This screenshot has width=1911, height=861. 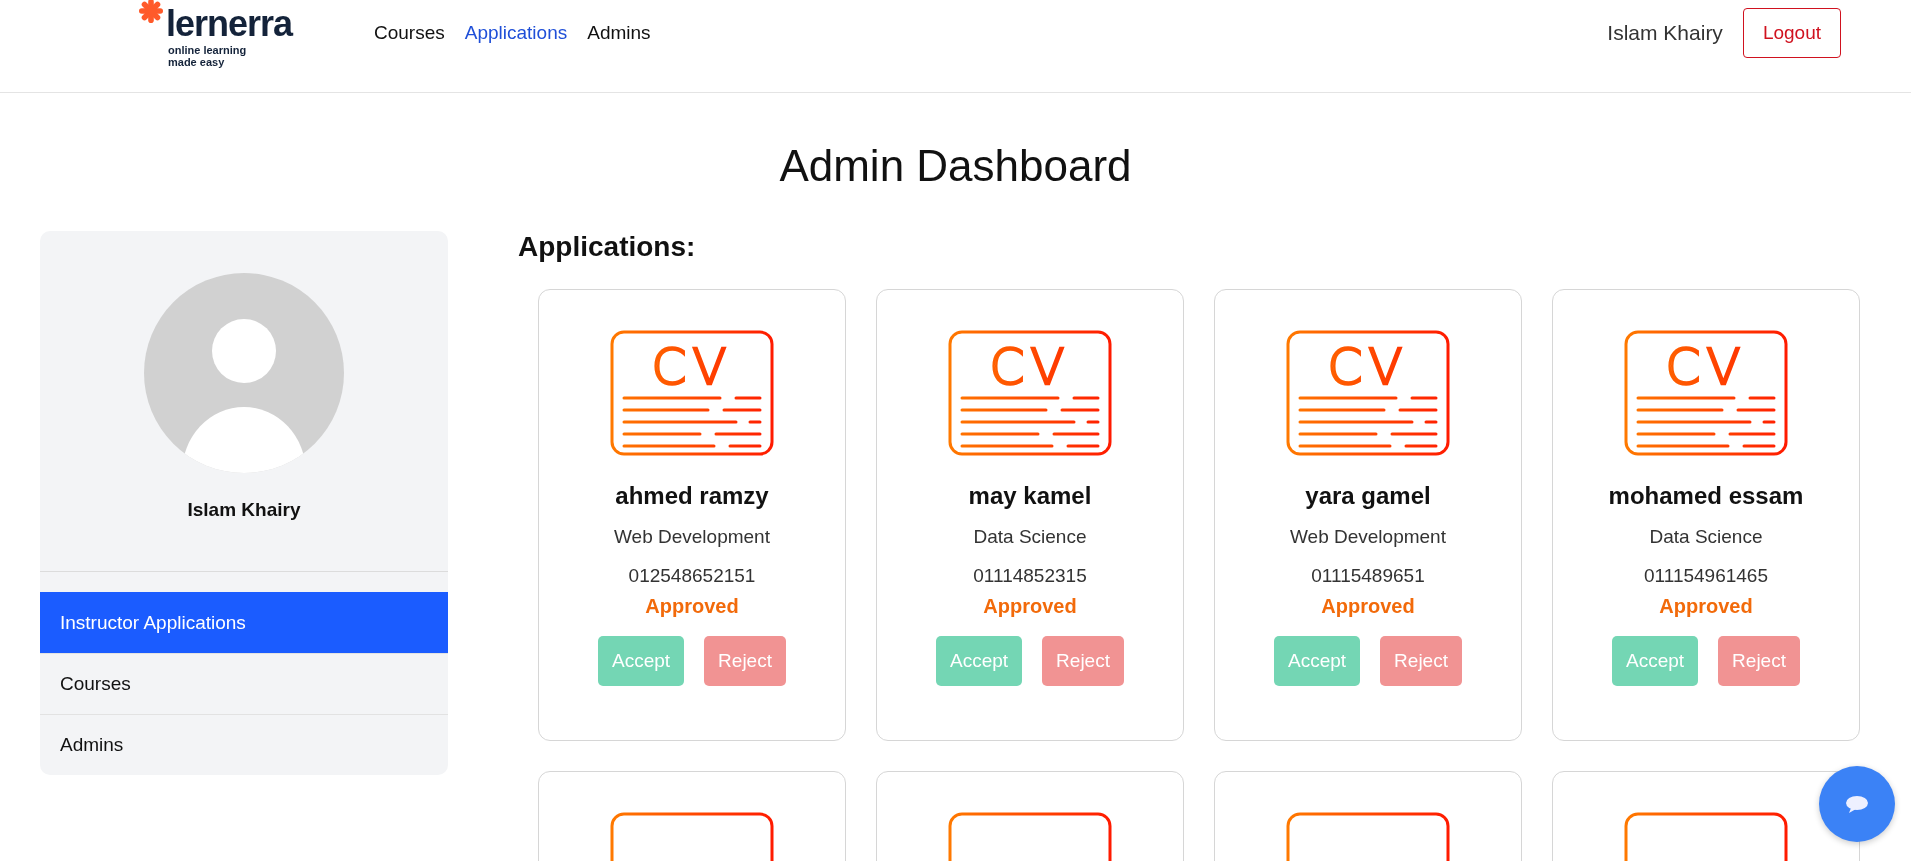 I want to click on nav-link: Admins, so click(x=619, y=33).